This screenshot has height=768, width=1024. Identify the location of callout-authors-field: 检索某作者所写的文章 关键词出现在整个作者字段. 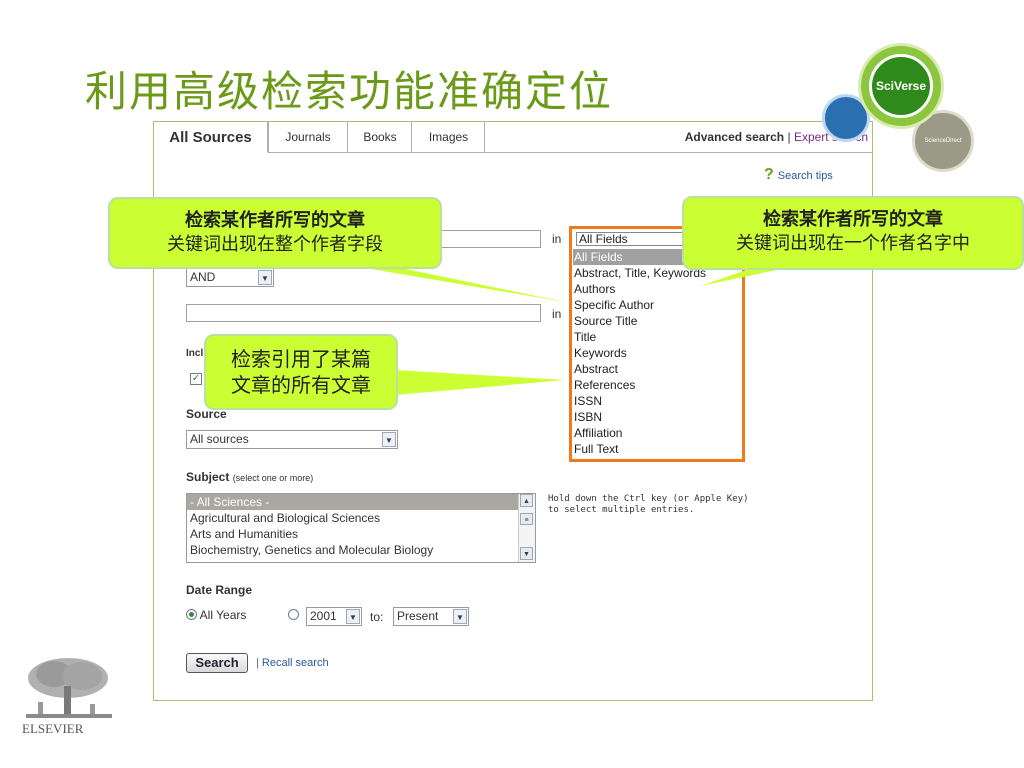
(275, 233).